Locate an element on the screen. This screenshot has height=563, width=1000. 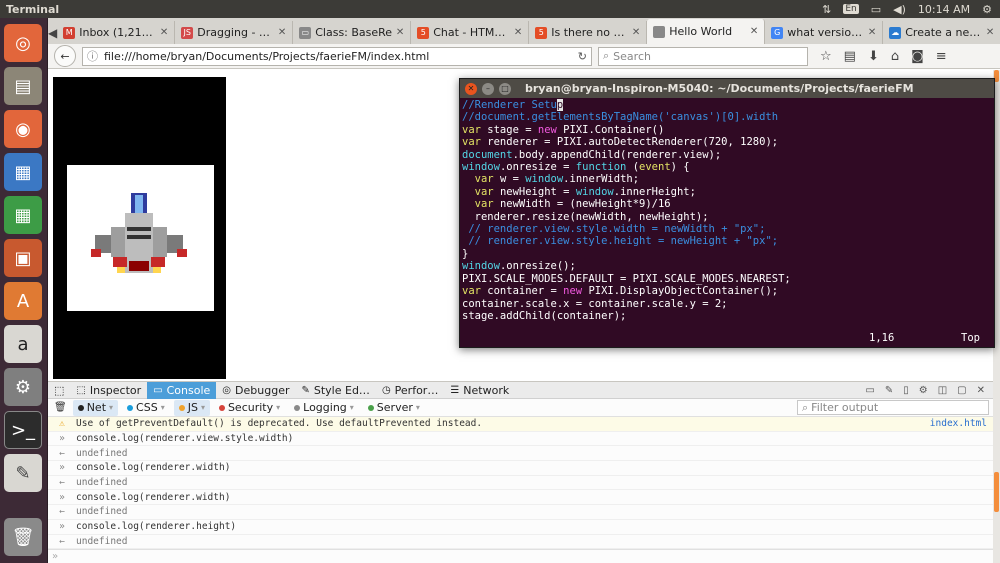
devtools-tab: ⬚ Inspector is located at coordinates (108, 390).